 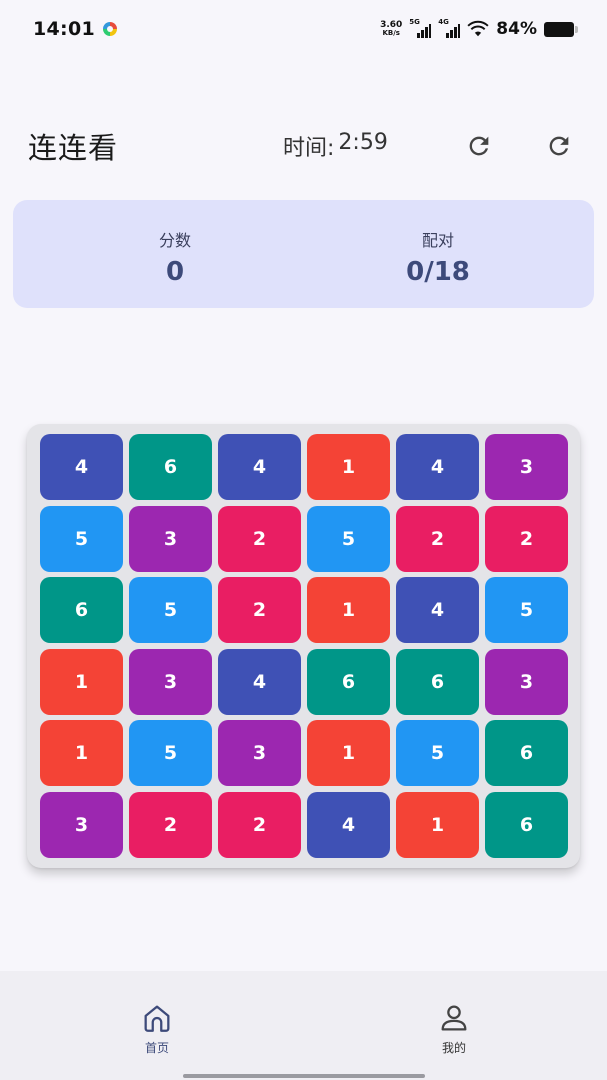 I want to click on header: 连连看 时间: 2:59, so click(x=303, y=146).